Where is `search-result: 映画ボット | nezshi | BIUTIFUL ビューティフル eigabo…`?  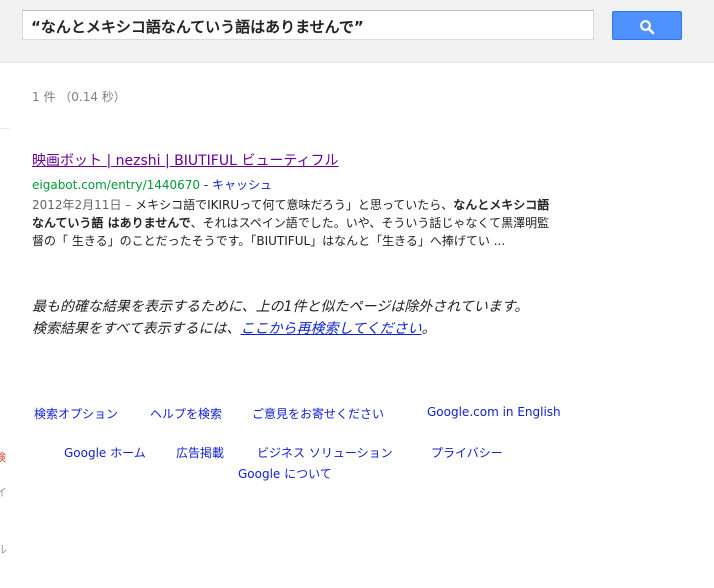 search-result: 映画ボット | nezshi | BIUTIFUL ビューティフル eigabo… is located at coordinates (292, 200).